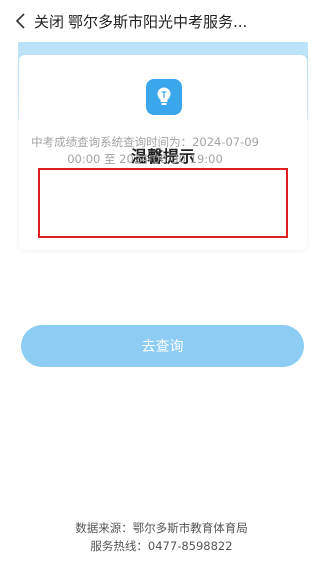 Image resolution: width=323 pixels, height=569 pixels. I want to click on query-button: 去查询, so click(162, 346).